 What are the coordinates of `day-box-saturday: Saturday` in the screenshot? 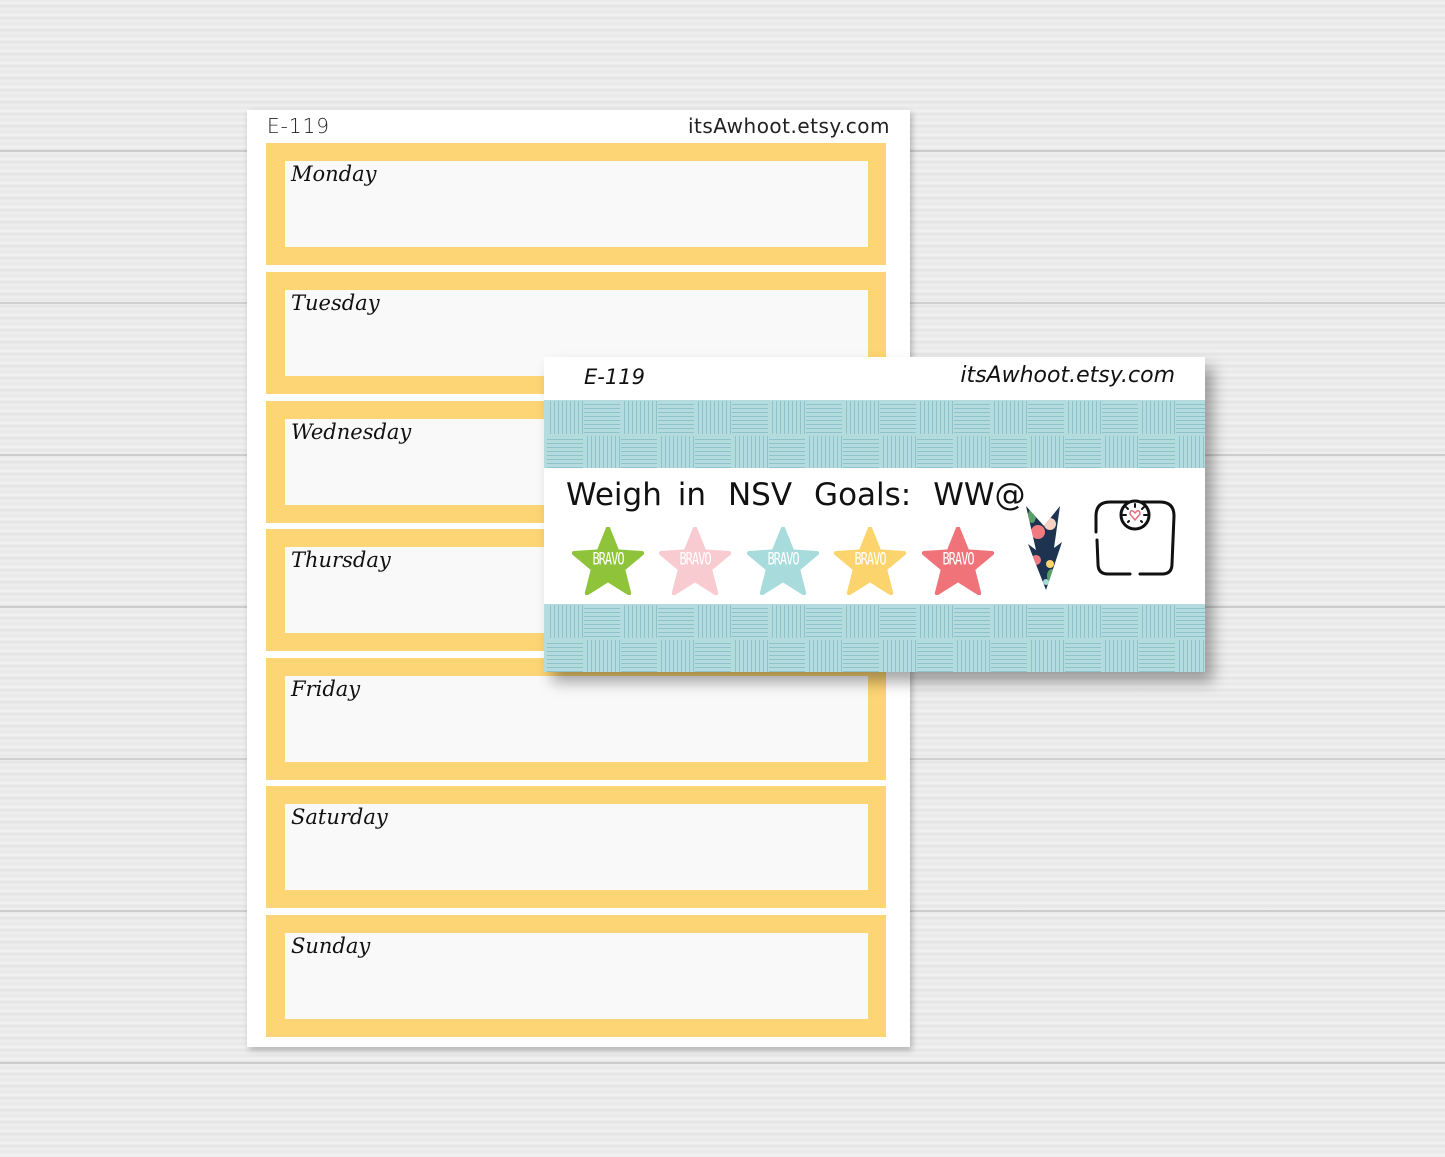 It's located at (576, 847).